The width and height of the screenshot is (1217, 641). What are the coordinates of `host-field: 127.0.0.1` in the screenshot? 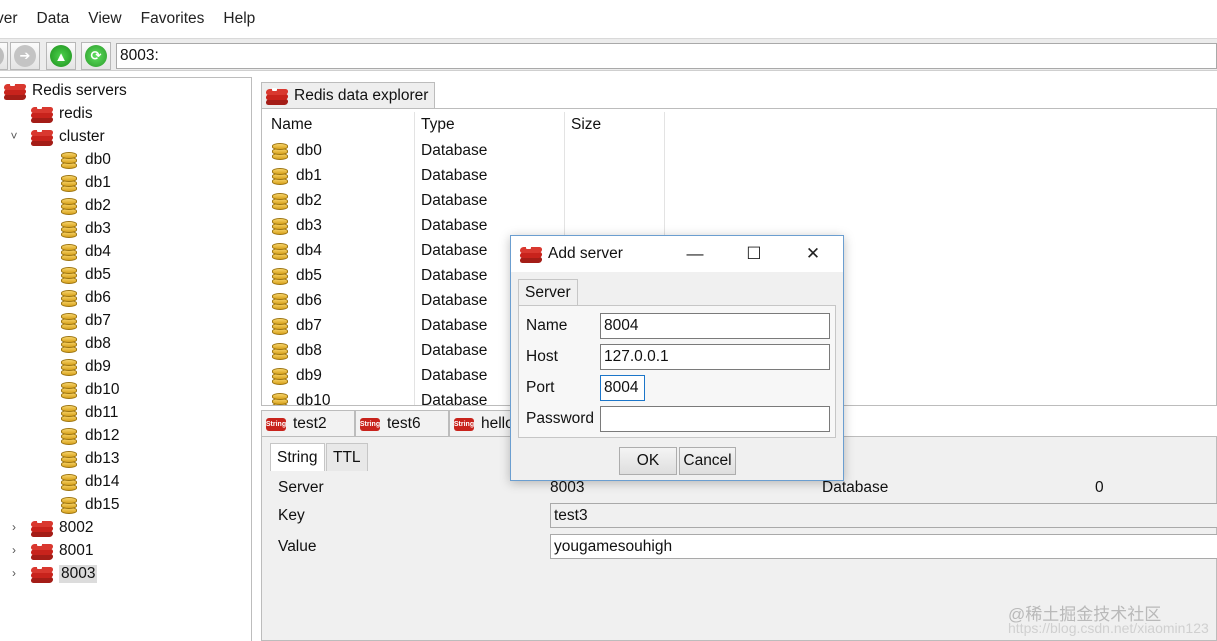 It's located at (715, 357).